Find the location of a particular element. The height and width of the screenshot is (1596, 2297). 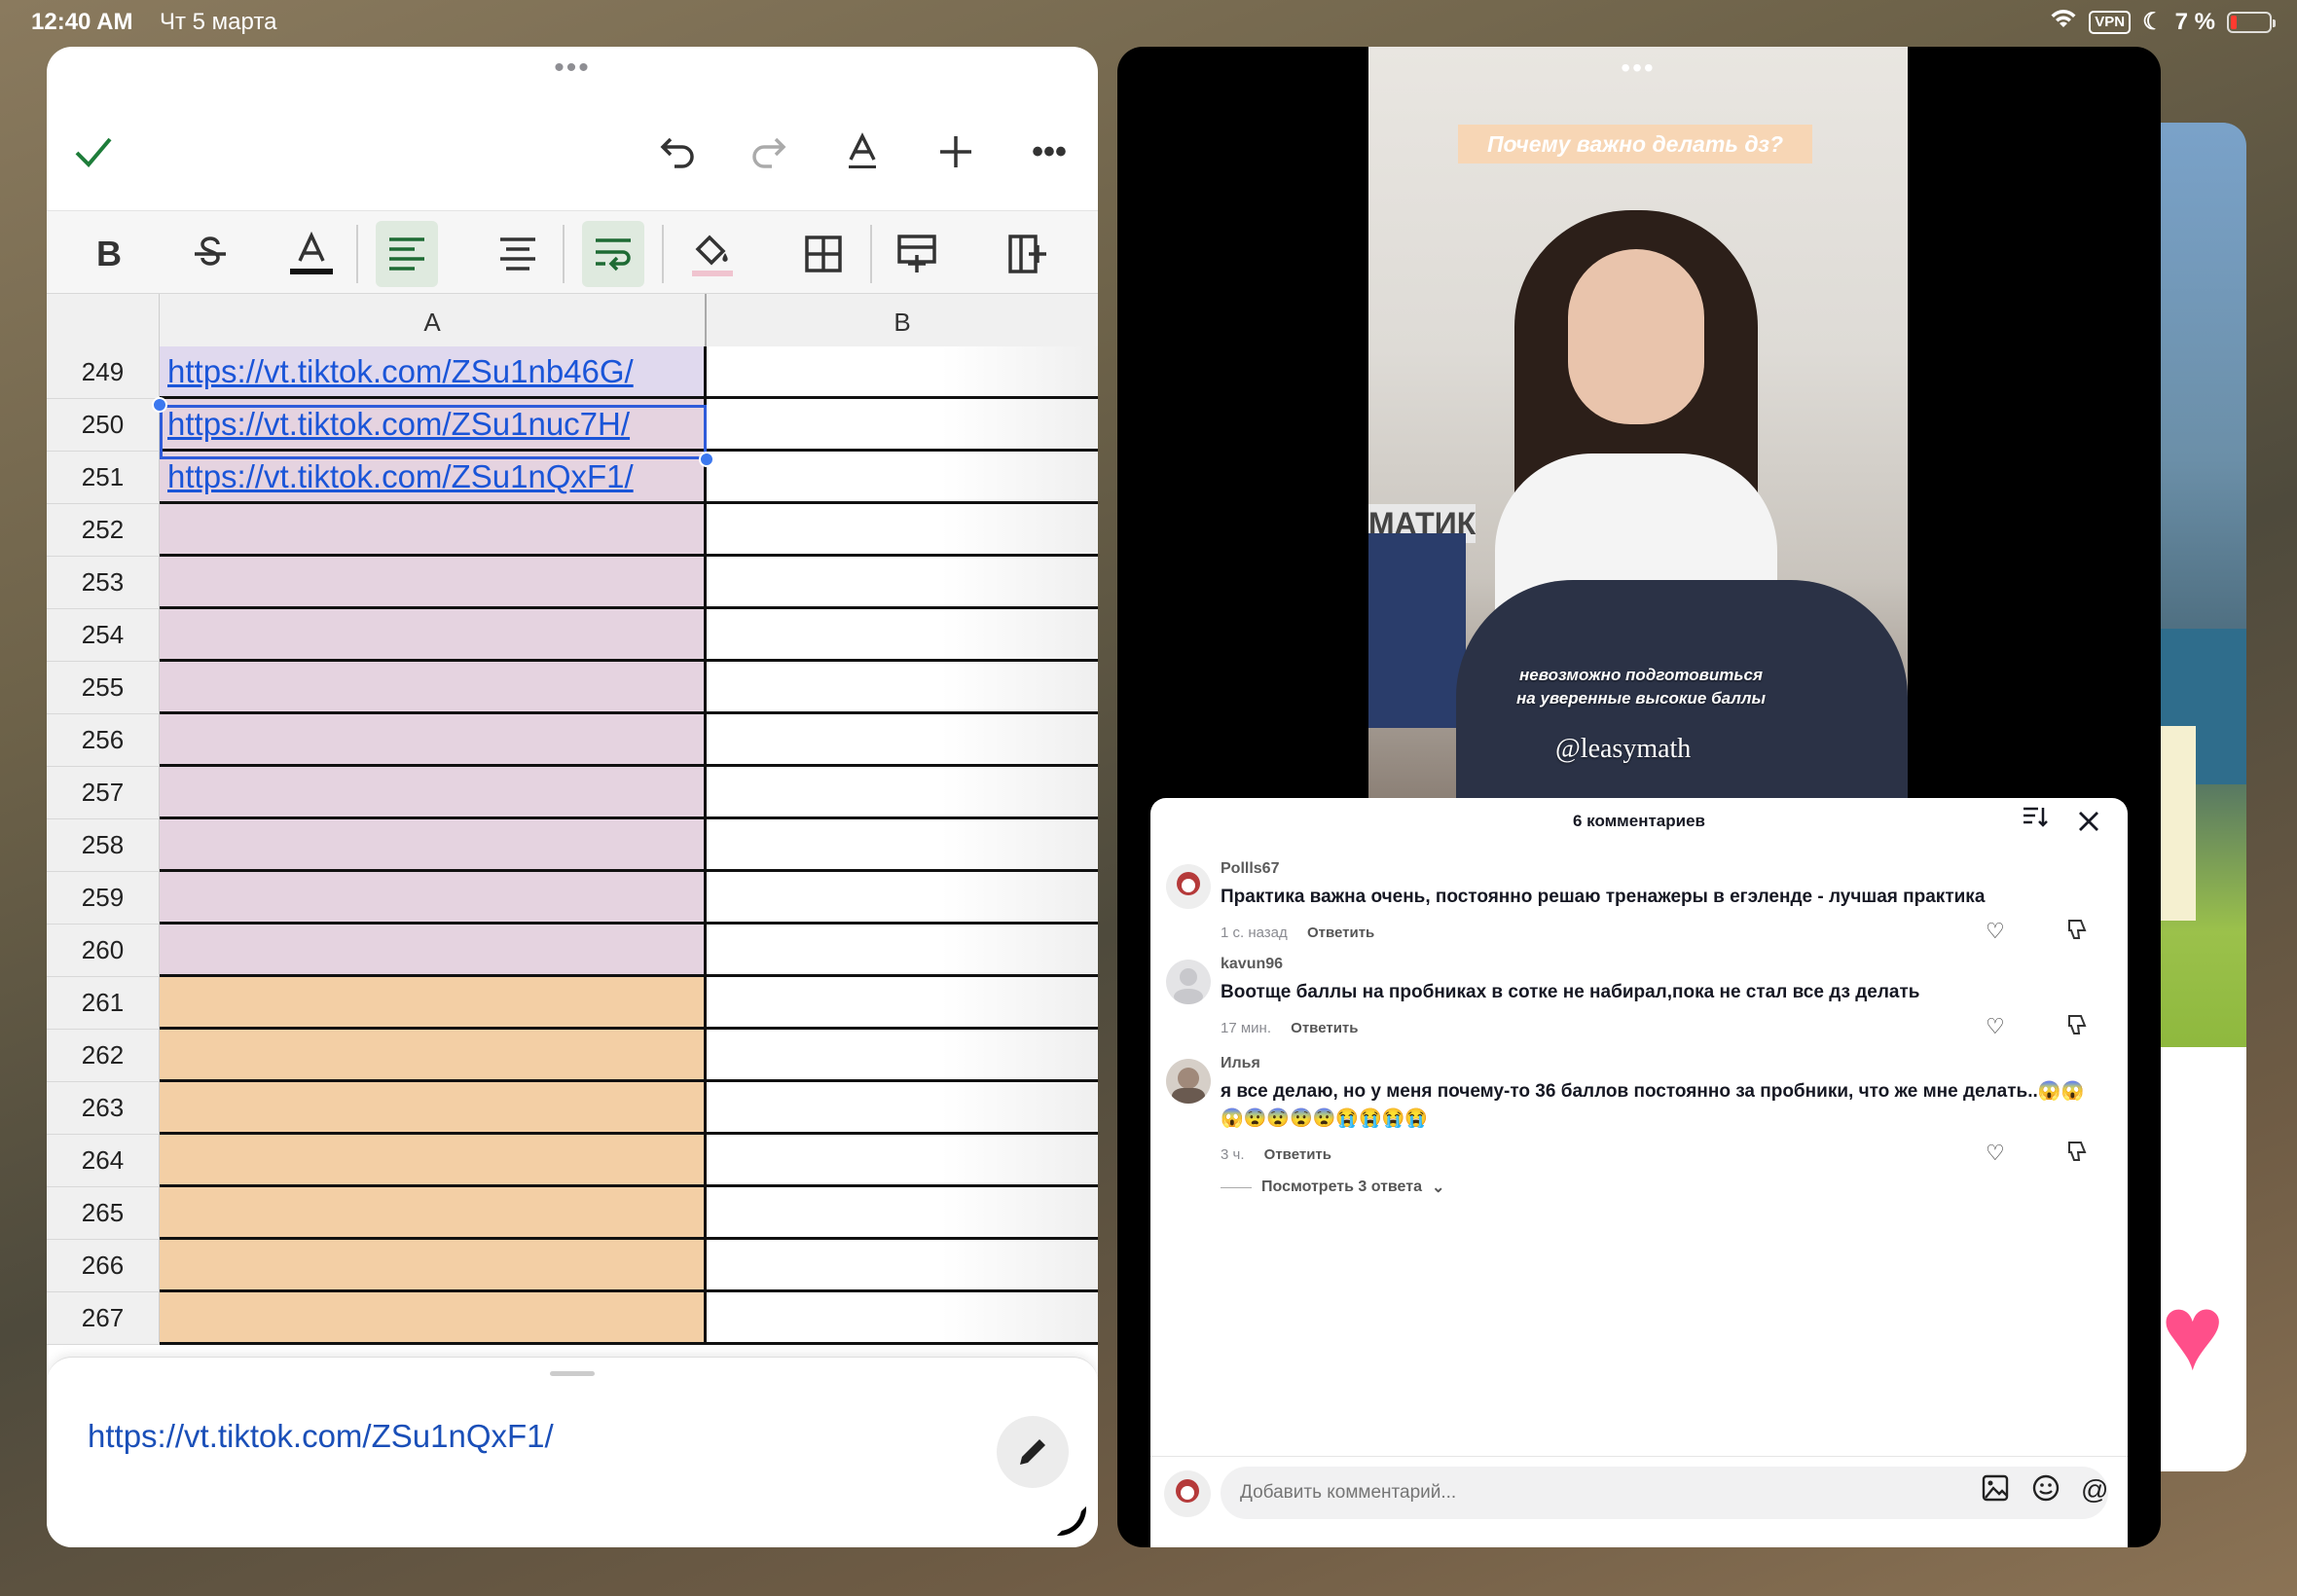

cell-link: https://vt.tiktok.com/ZSu1nb46G/ is located at coordinates (400, 371).